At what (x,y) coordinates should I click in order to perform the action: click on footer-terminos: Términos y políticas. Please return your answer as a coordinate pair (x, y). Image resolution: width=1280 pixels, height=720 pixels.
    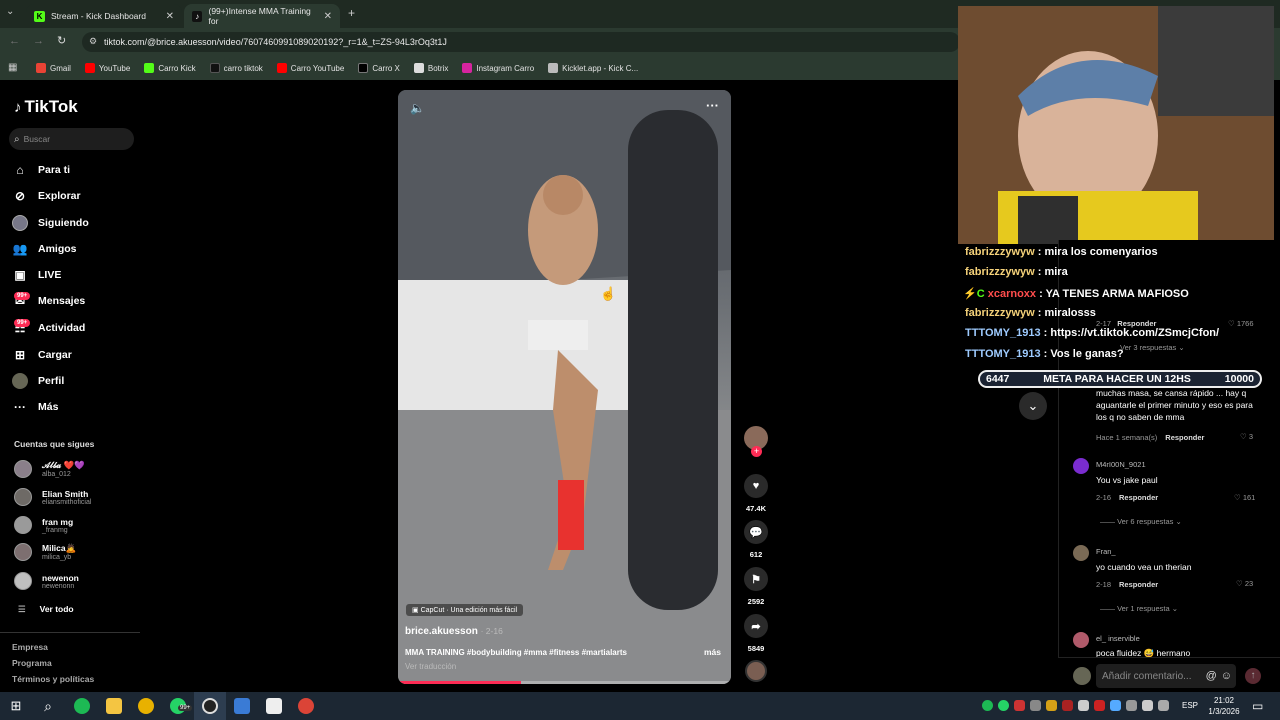
    Looking at the image, I should click on (53, 679).